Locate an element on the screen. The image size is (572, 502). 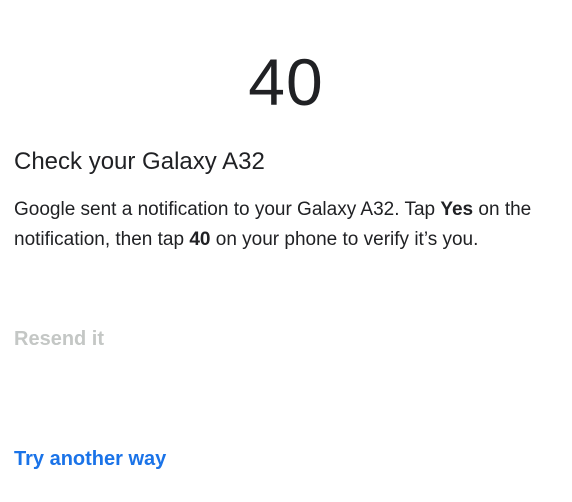
instruction-text-part3: on your phone to verify it’s you. is located at coordinates (344, 239).